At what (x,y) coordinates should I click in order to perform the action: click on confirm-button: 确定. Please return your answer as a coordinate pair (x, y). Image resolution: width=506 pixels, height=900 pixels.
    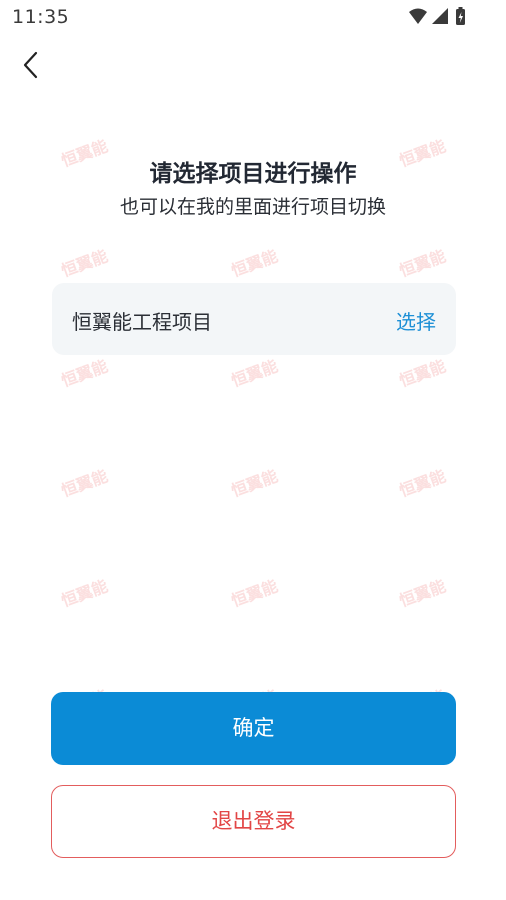
    Looking at the image, I should click on (253, 728).